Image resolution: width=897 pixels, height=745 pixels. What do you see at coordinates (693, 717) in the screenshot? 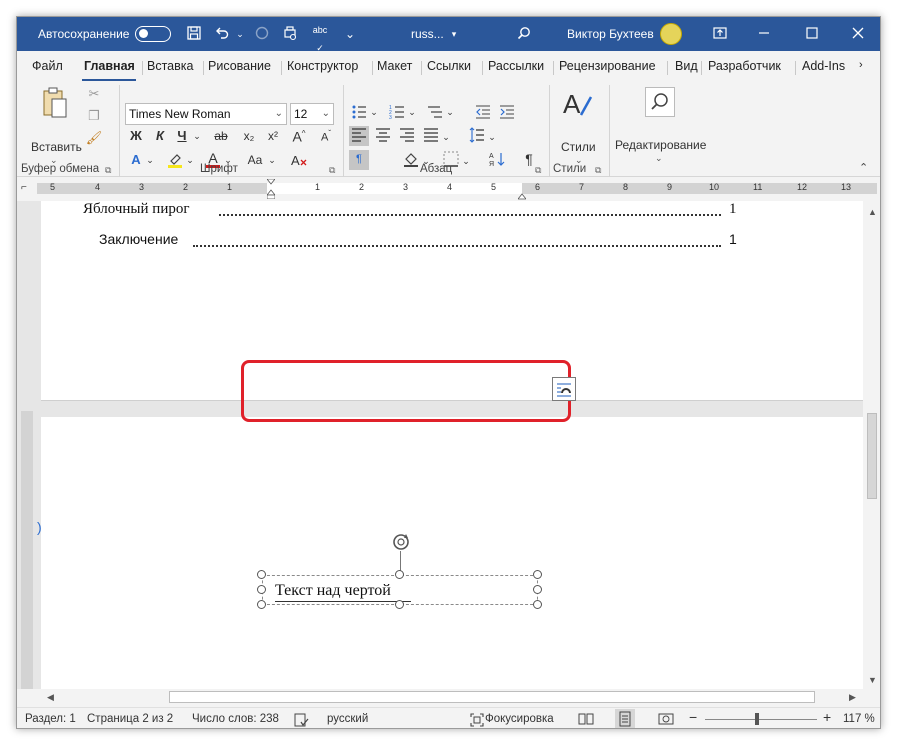
I see `zoom-out-button: −` at bounding box center [693, 717].